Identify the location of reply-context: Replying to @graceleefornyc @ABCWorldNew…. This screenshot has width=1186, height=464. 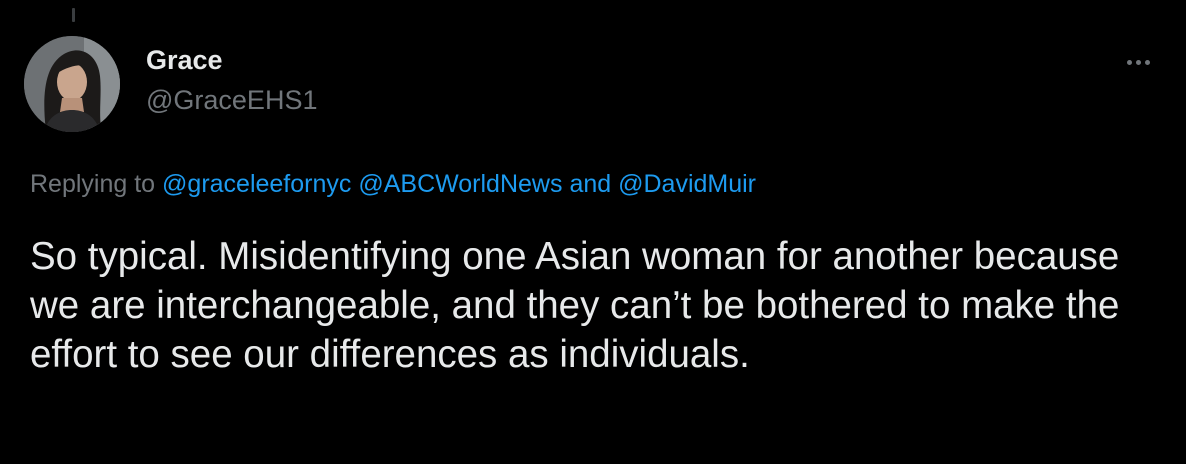
(393, 184).